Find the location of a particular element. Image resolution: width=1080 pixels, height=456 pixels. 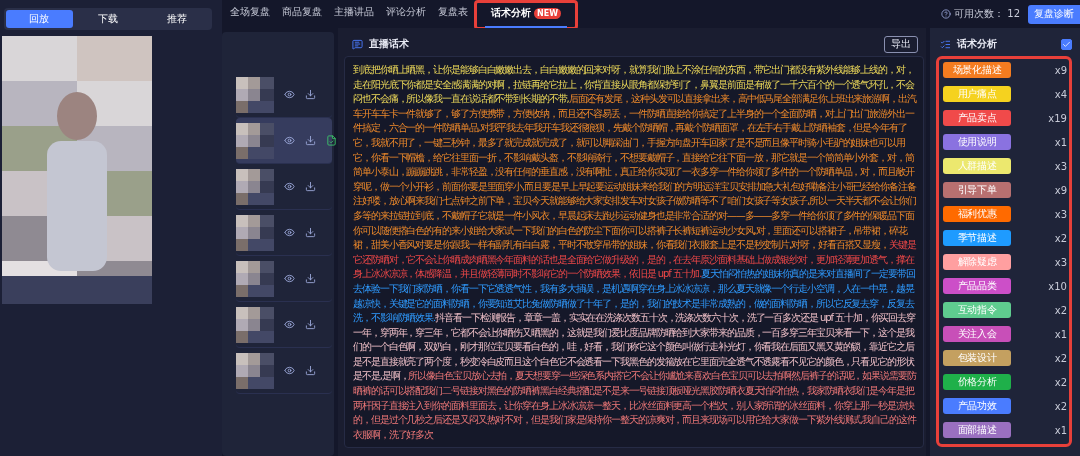

nav-tab: 商品复盘 is located at coordinates (302, 14).